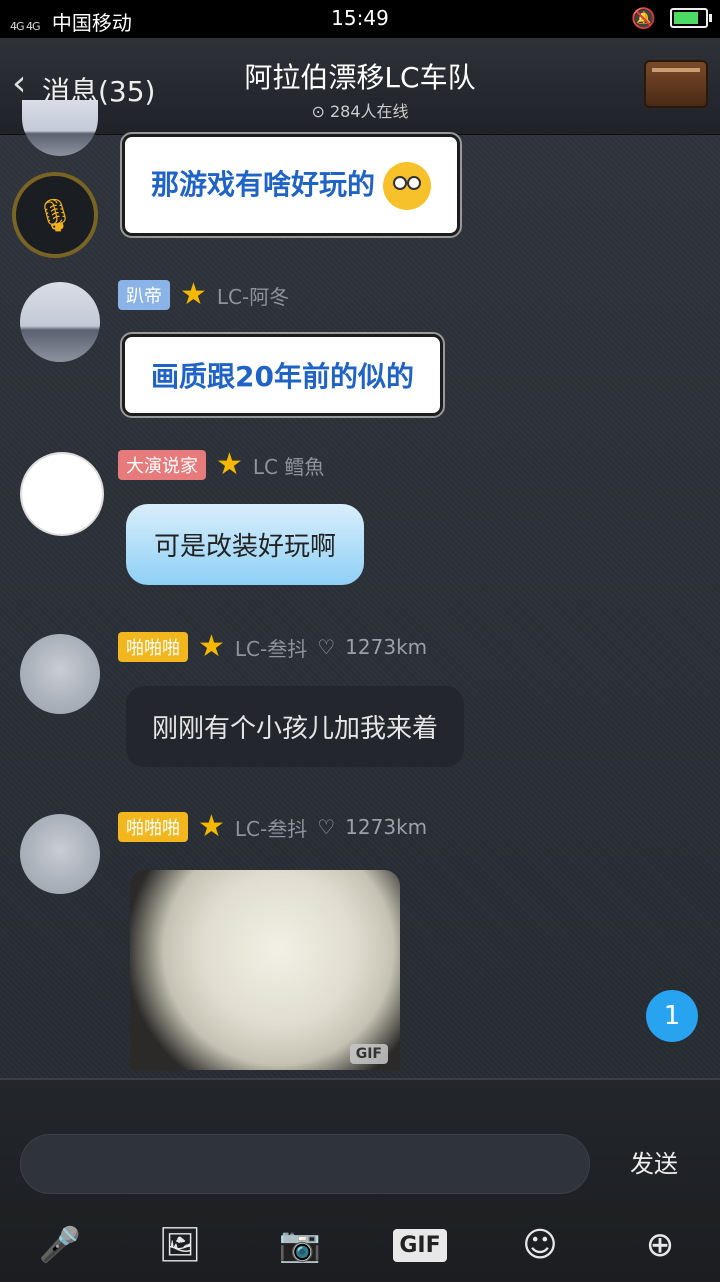  What do you see at coordinates (654, 1161) in the screenshot?
I see `send-button: 发送` at bounding box center [654, 1161].